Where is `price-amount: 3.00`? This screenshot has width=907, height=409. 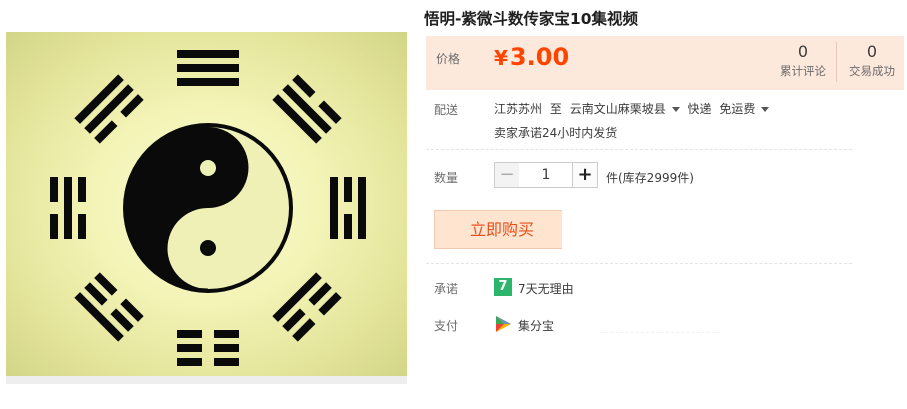 price-amount: 3.00 is located at coordinates (539, 57).